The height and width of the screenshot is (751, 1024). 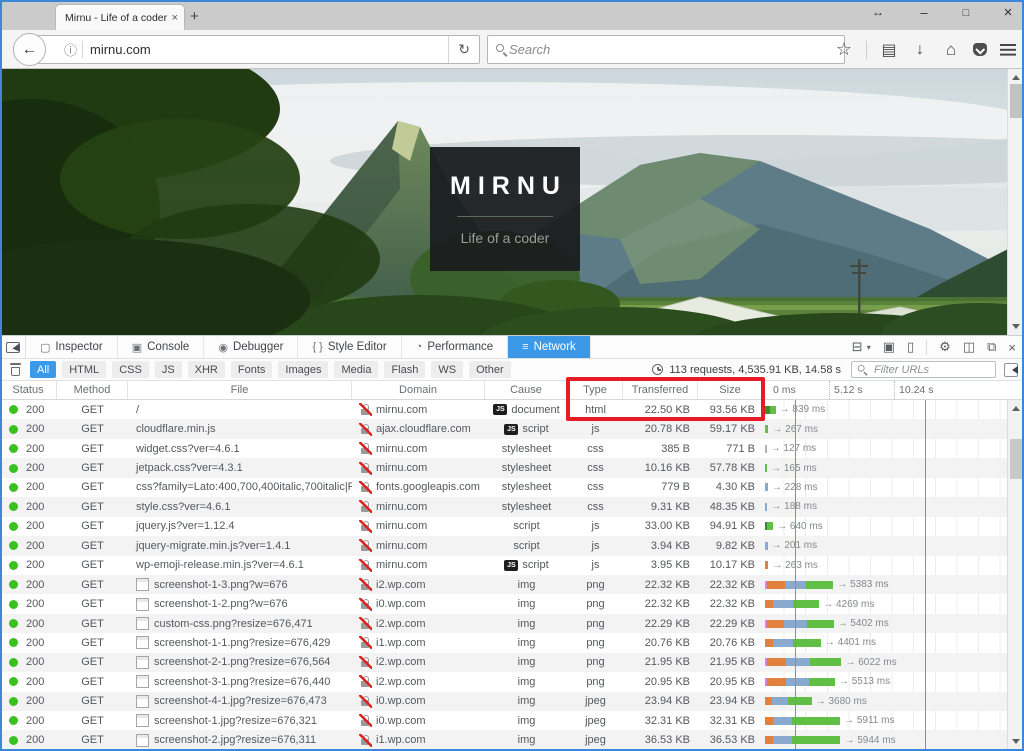 I want to click on bookmarks-menu-icon: ▤, so click(x=889, y=50).